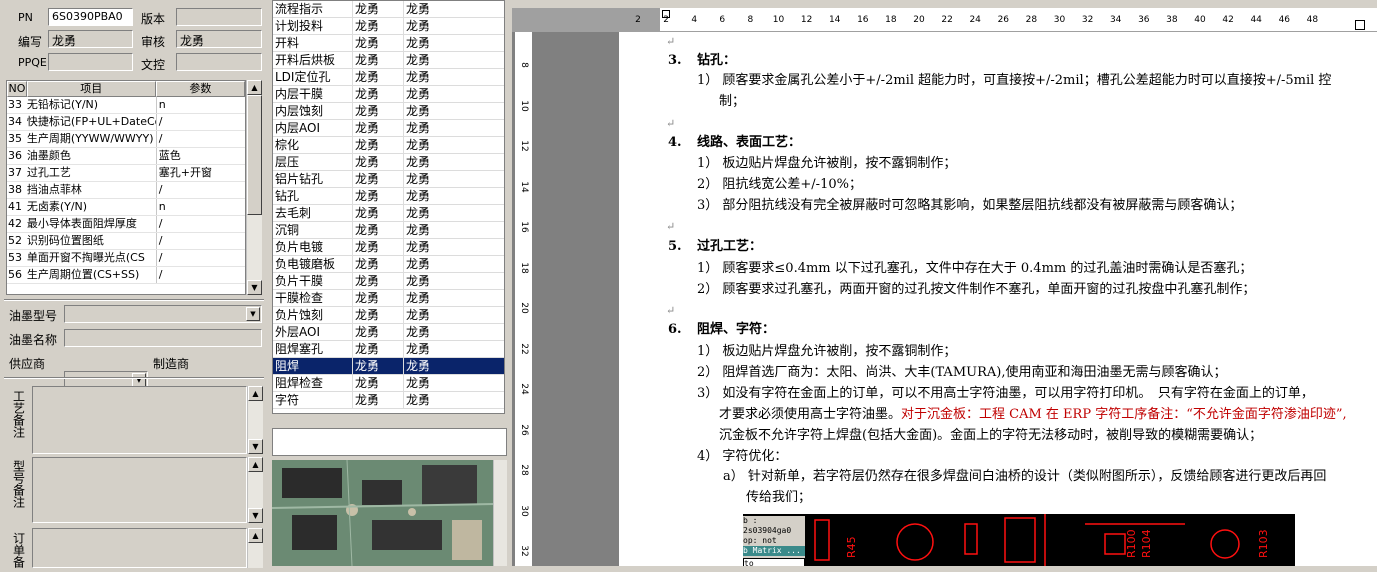 The width and height of the screenshot is (1377, 572). Describe the element at coordinates (389, 442) in the screenshot. I see `flow-input` at that location.